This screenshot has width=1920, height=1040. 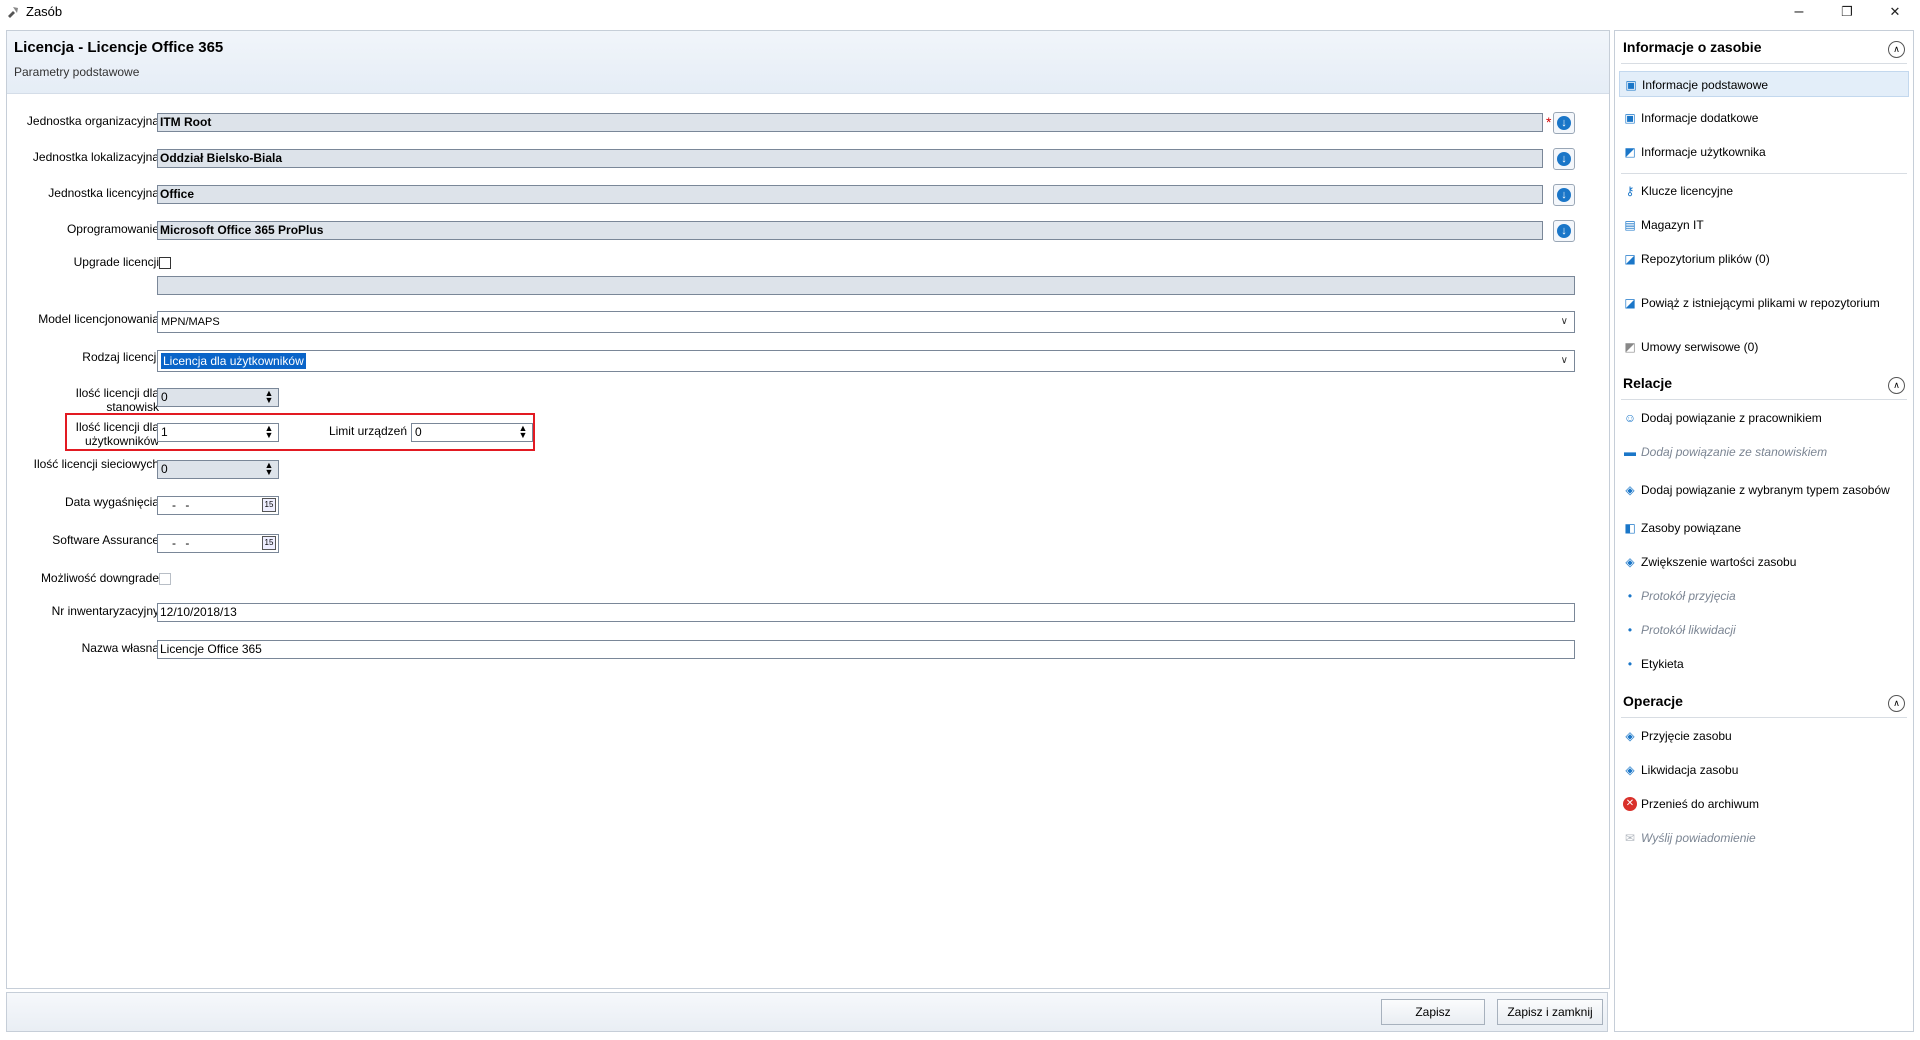 What do you see at coordinates (1630, 804) in the screenshot?
I see `archive-remove-icon: ✕` at bounding box center [1630, 804].